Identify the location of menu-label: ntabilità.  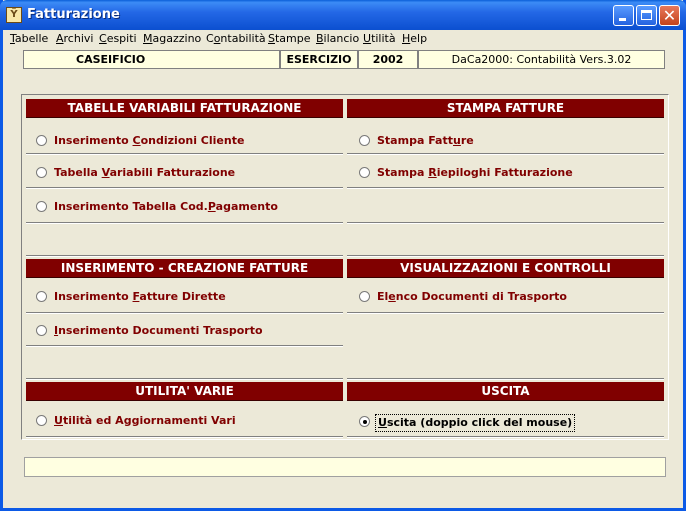
(243, 38).